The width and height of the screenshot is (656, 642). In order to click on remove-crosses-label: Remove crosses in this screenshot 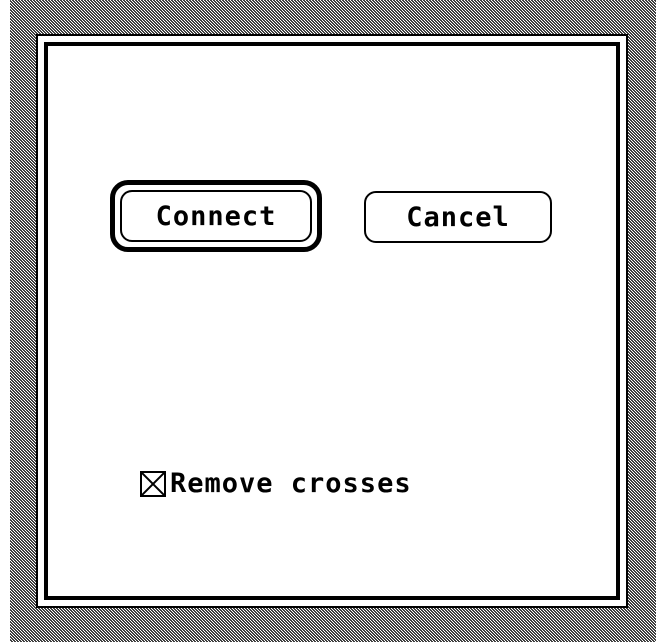, I will do `click(291, 483)`.